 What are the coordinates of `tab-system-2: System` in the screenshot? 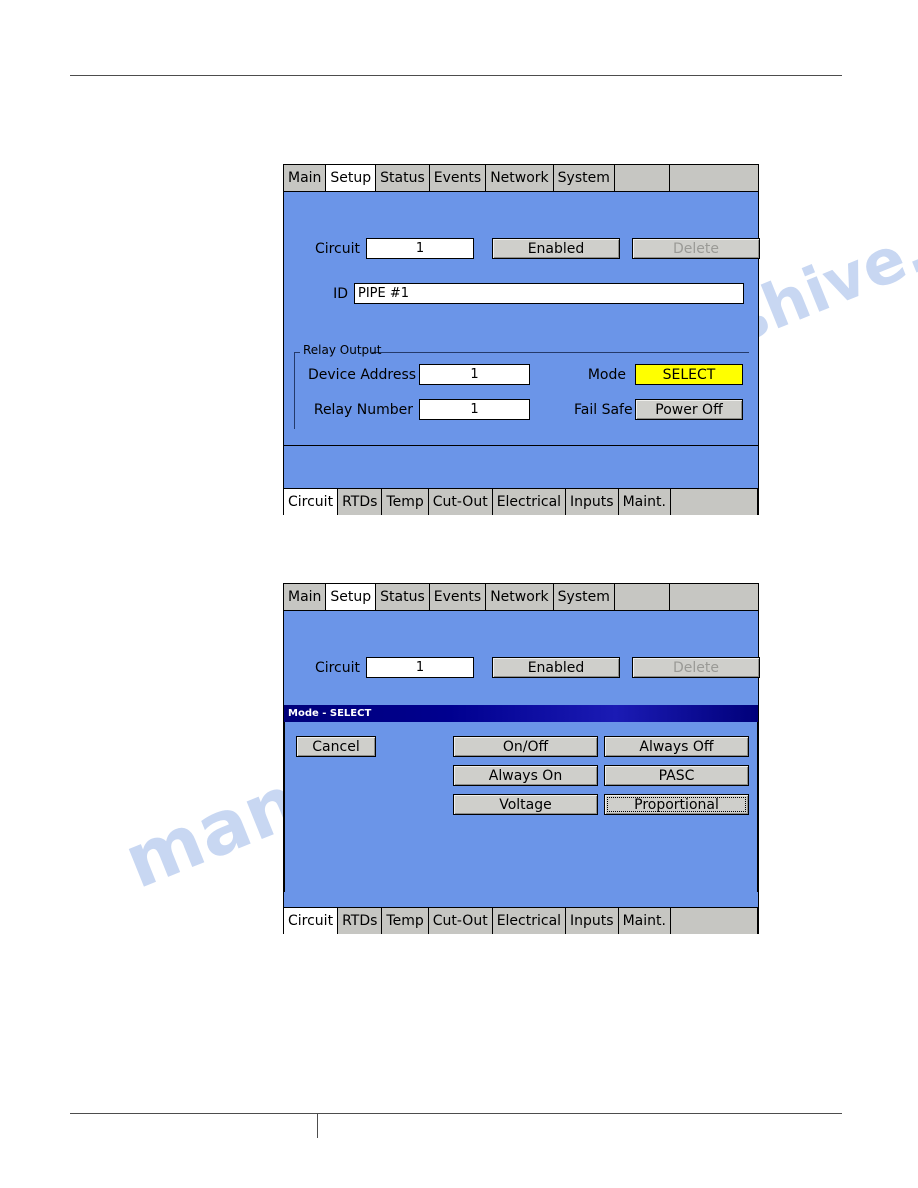 It's located at (584, 597).